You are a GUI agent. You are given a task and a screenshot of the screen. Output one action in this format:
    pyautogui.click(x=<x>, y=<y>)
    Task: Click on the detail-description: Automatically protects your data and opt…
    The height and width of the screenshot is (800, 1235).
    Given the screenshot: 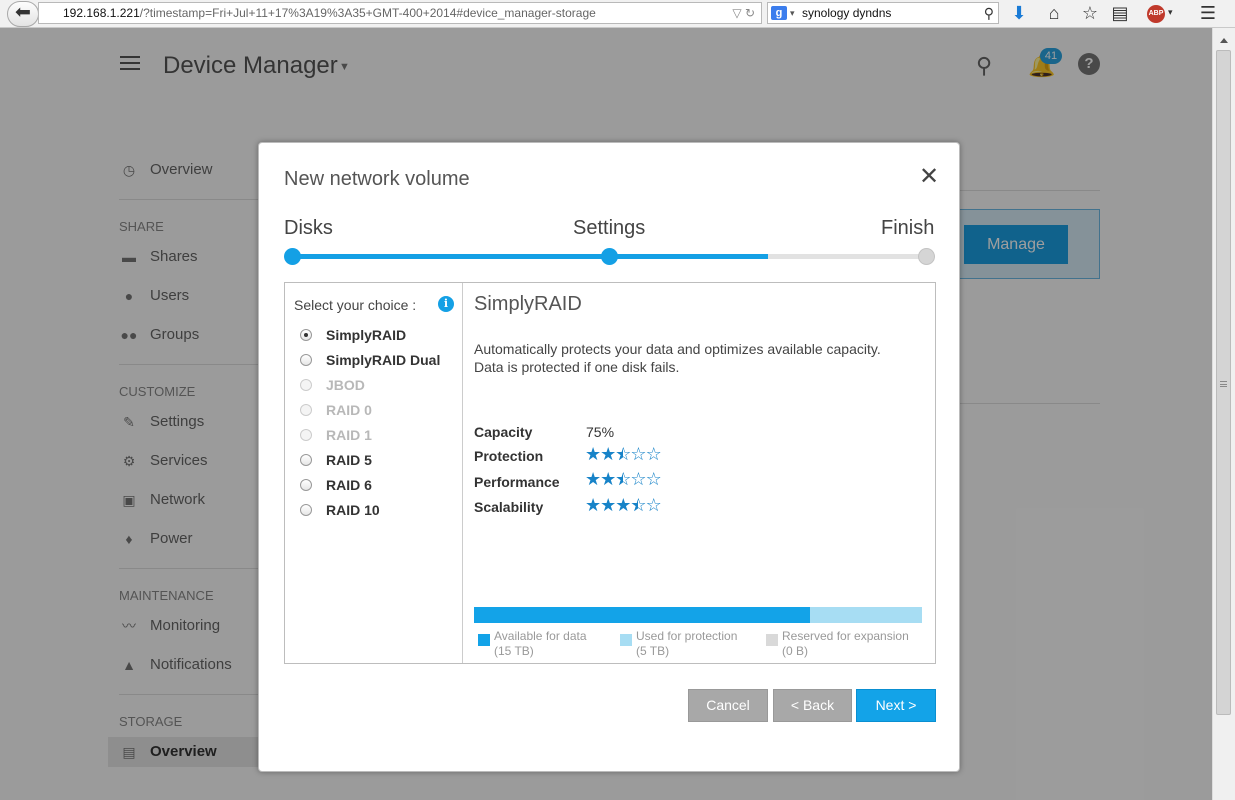 What is the action you would take?
    pyautogui.click(x=694, y=358)
    